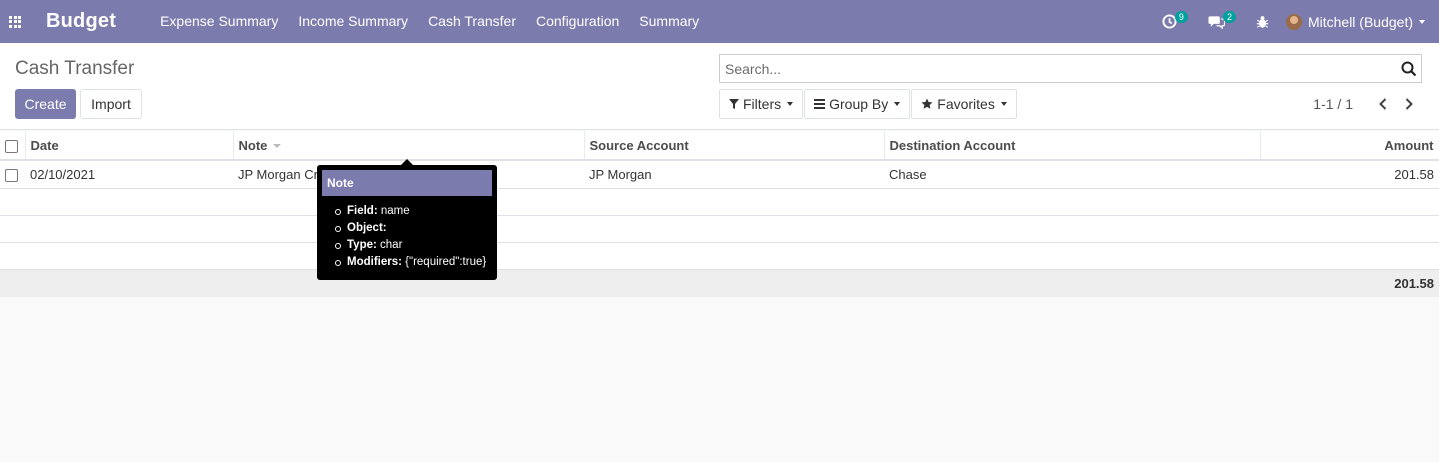  Describe the element at coordinates (1349, 174) in the screenshot. I see `cell-amount: 201.58` at that location.